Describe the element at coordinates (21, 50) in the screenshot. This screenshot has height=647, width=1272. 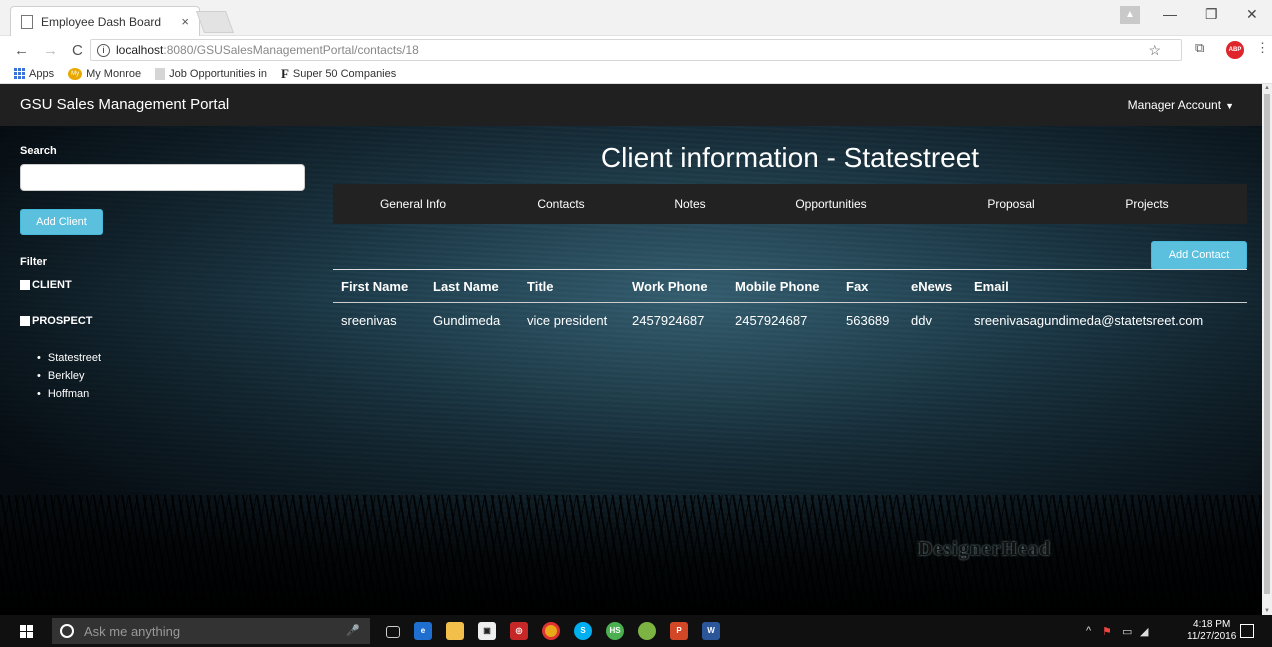
I see `back-icon: ←` at that location.